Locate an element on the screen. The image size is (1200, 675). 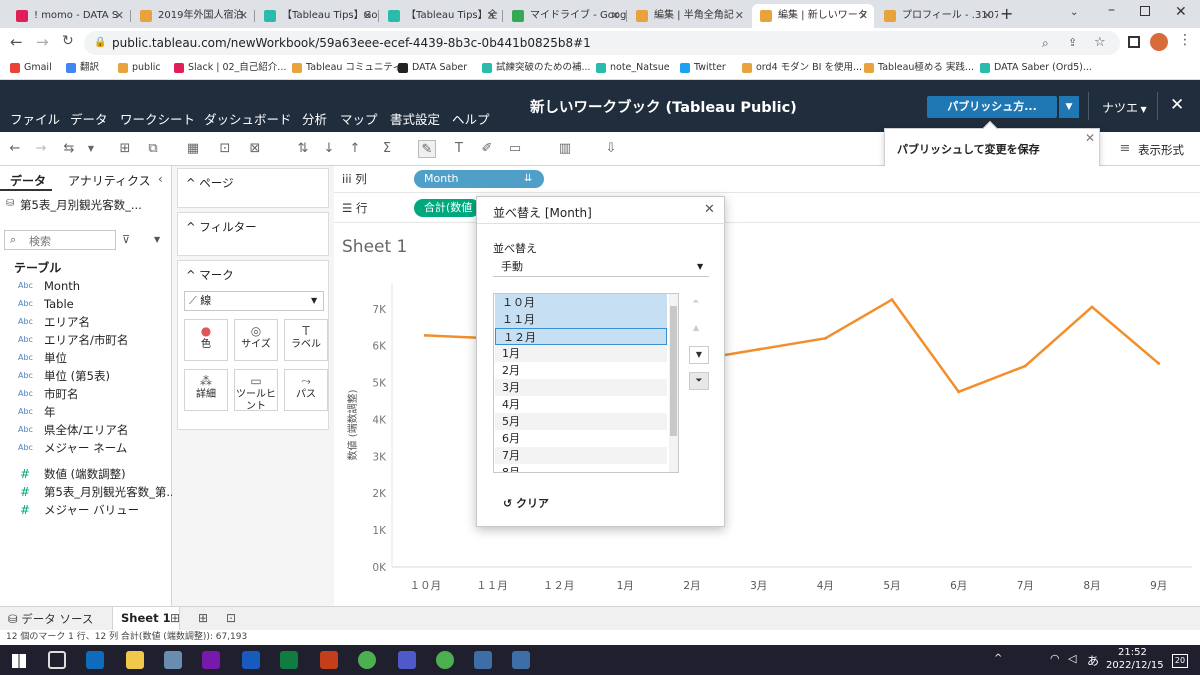
sort-asc-icon: ↓ is located at coordinates (329, 149).